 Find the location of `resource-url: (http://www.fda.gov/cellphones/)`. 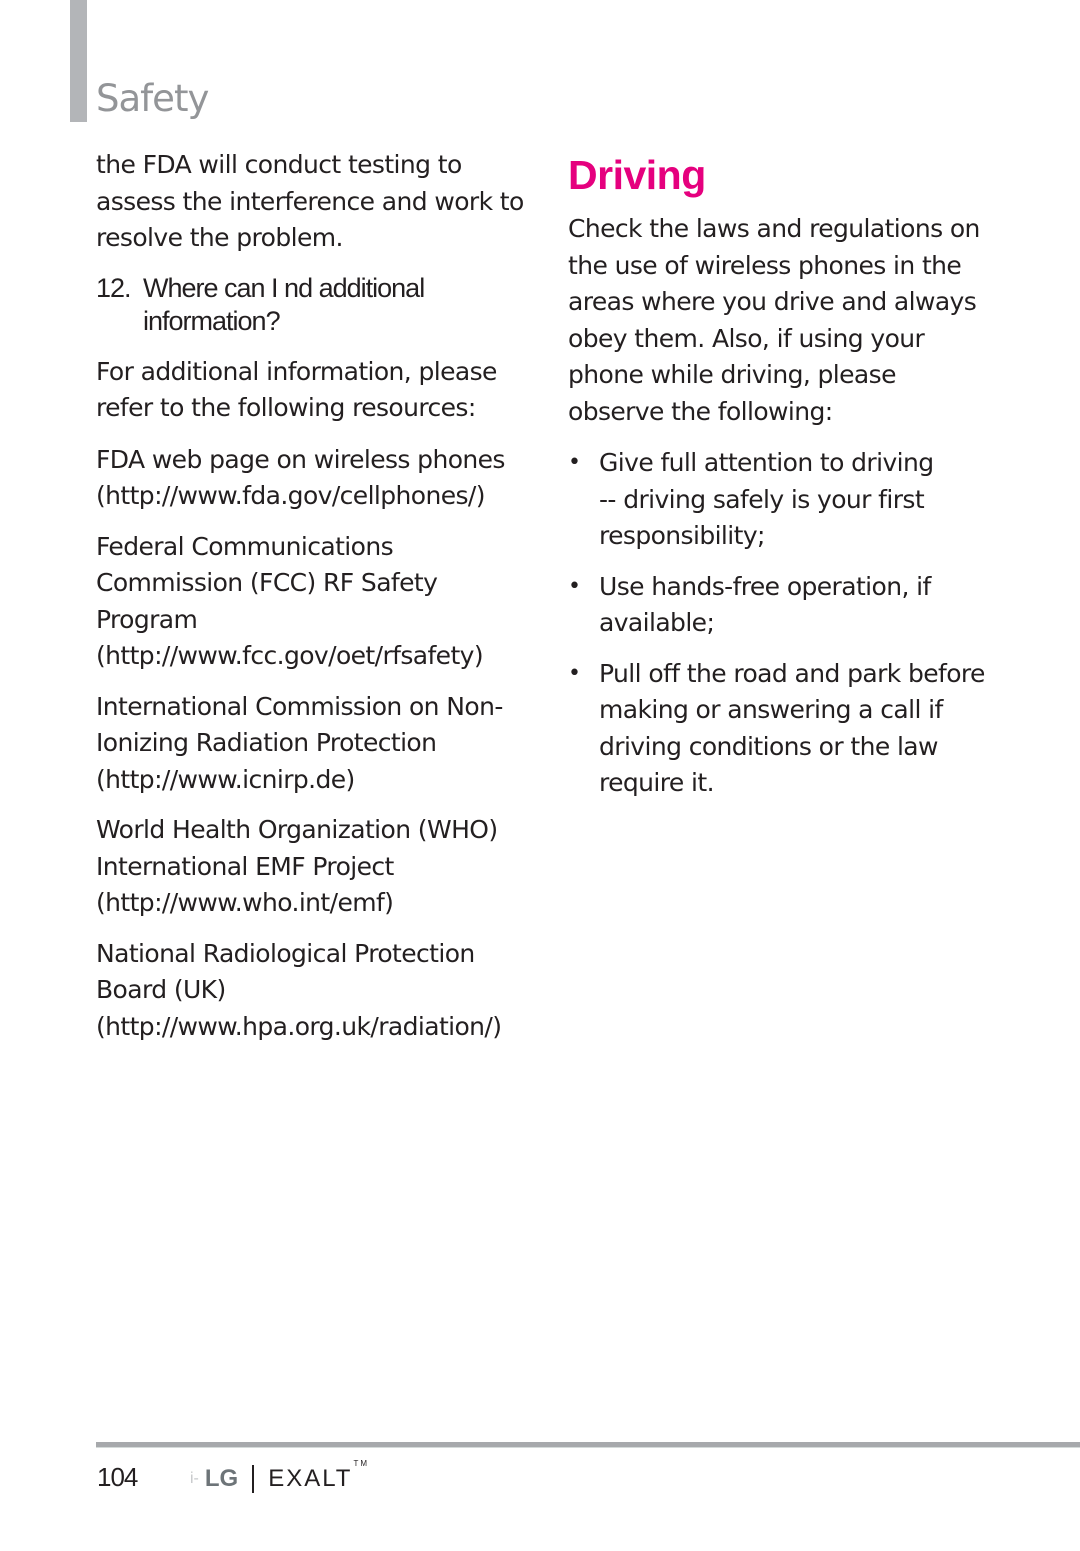

resource-url: (http://www.fda.gov/cellphones/) is located at coordinates (291, 495).